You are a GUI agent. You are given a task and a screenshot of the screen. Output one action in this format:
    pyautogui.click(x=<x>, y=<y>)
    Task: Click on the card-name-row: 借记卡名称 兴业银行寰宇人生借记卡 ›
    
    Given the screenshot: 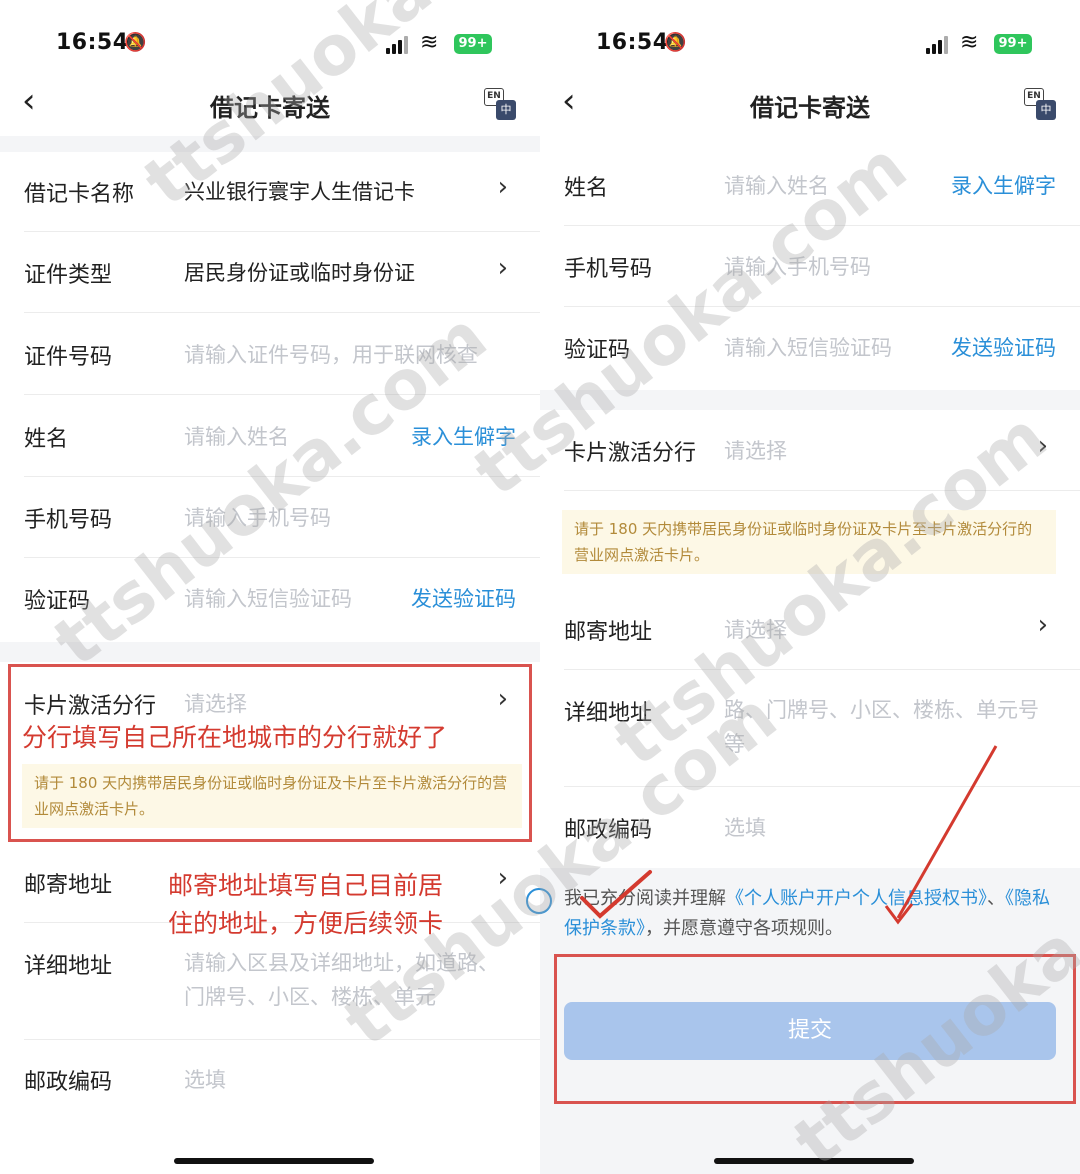 What is the action you would take?
    pyautogui.click(x=270, y=192)
    